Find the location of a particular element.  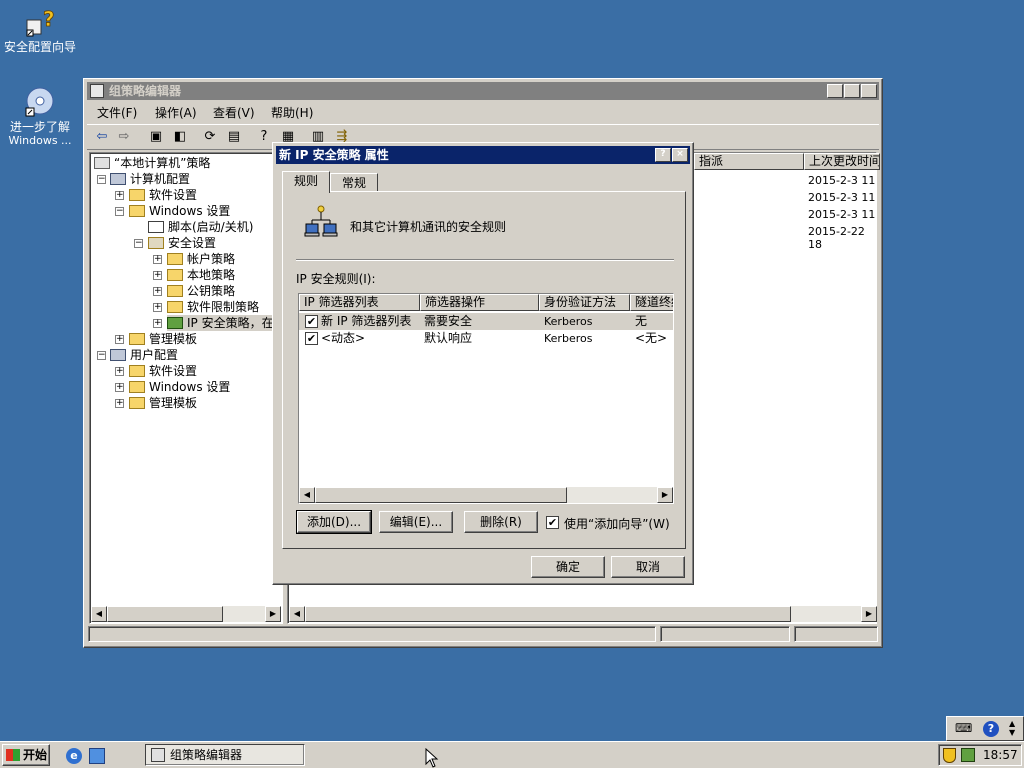

tree-item-user-config: 用户配置 is located at coordinates (144, 355).